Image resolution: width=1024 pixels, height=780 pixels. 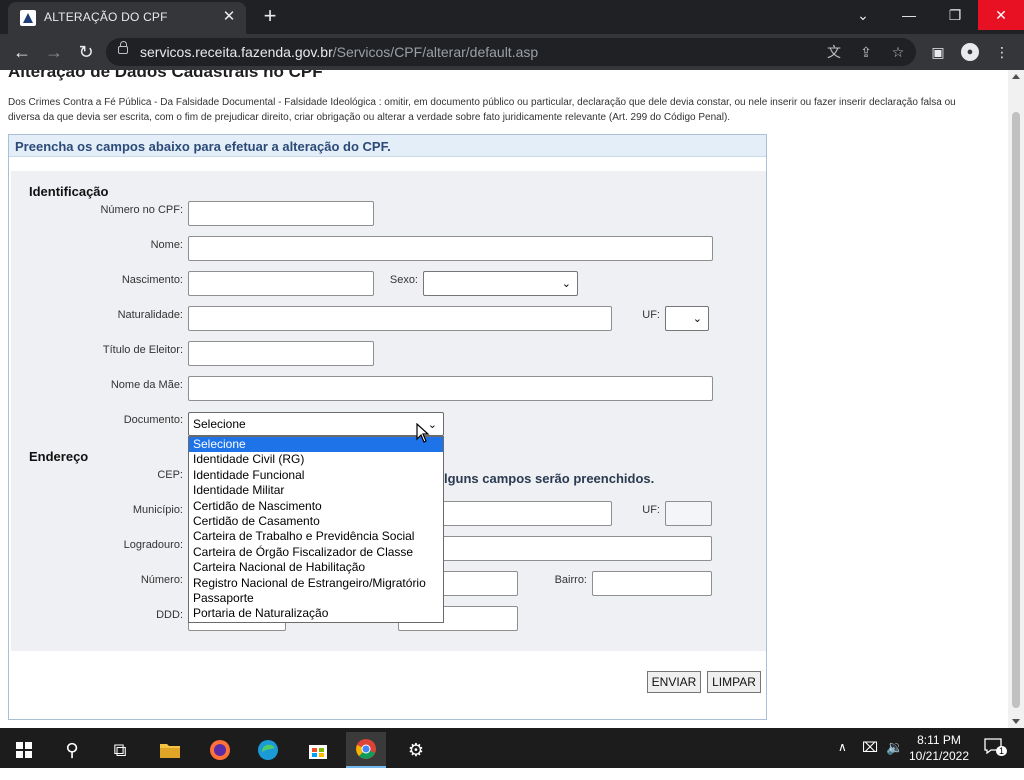 What do you see at coordinates (220, 750) in the screenshot?
I see `firefox-icon` at bounding box center [220, 750].